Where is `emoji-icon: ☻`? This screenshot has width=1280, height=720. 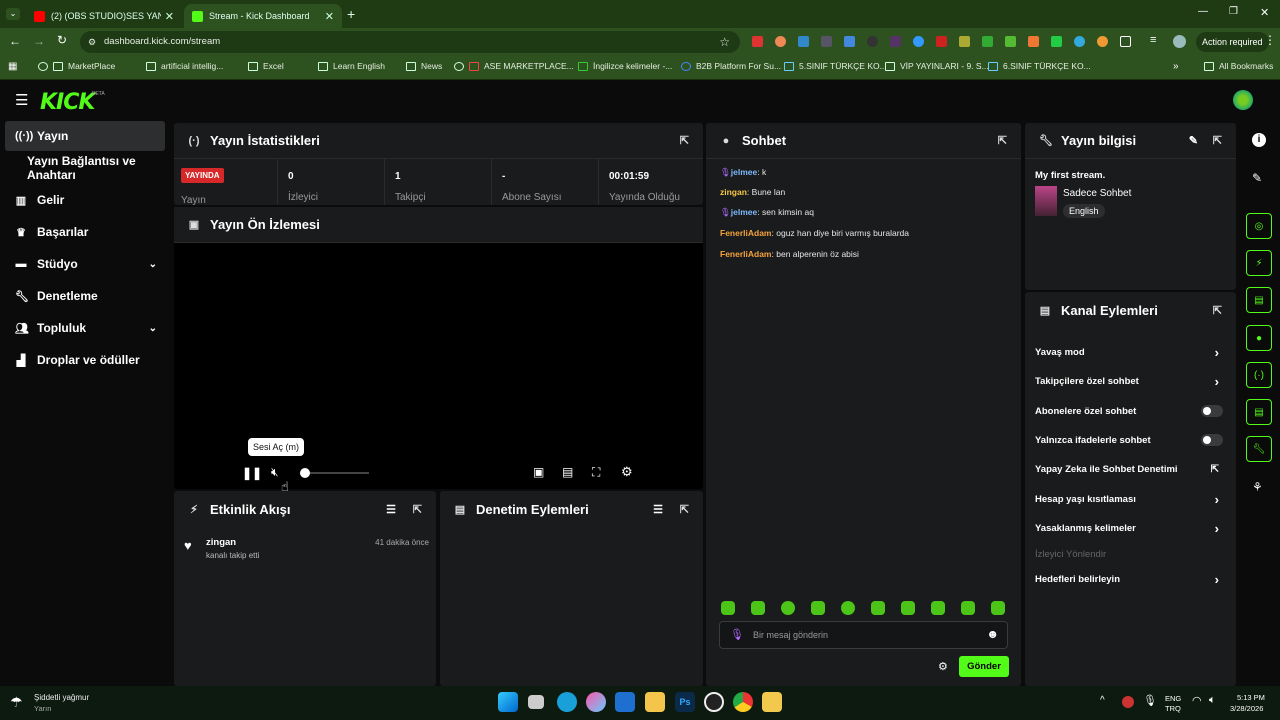
emoji-icon: ☻ is located at coordinates (992, 634).